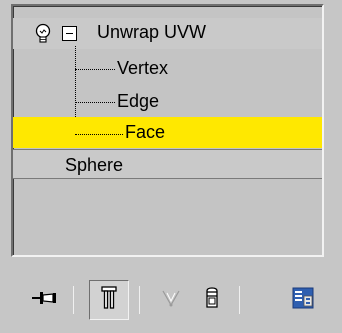 The height and width of the screenshot is (333, 342). What do you see at coordinates (167, 101) in the screenshot?
I see `stack-item-edge: Edge` at bounding box center [167, 101].